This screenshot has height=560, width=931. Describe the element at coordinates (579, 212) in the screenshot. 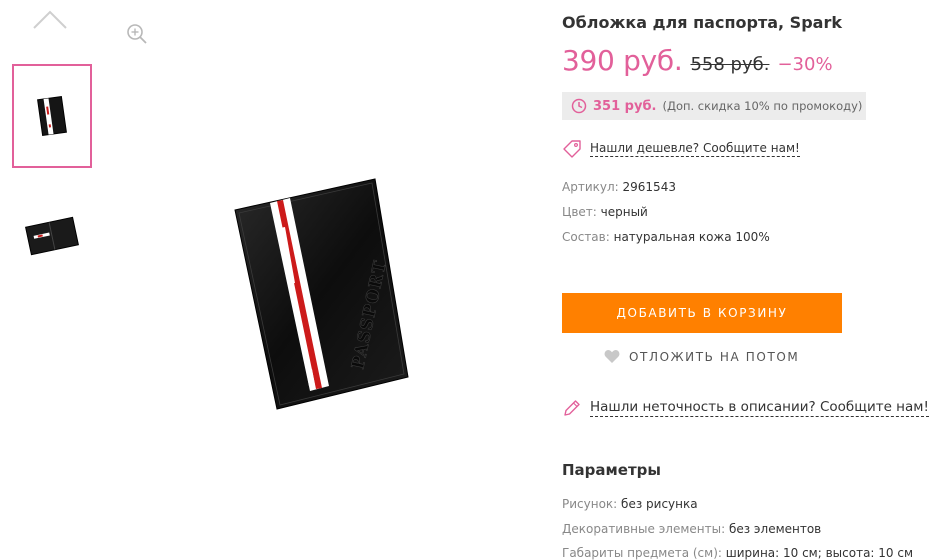

I see `attribute-key: Цвет:` at that location.